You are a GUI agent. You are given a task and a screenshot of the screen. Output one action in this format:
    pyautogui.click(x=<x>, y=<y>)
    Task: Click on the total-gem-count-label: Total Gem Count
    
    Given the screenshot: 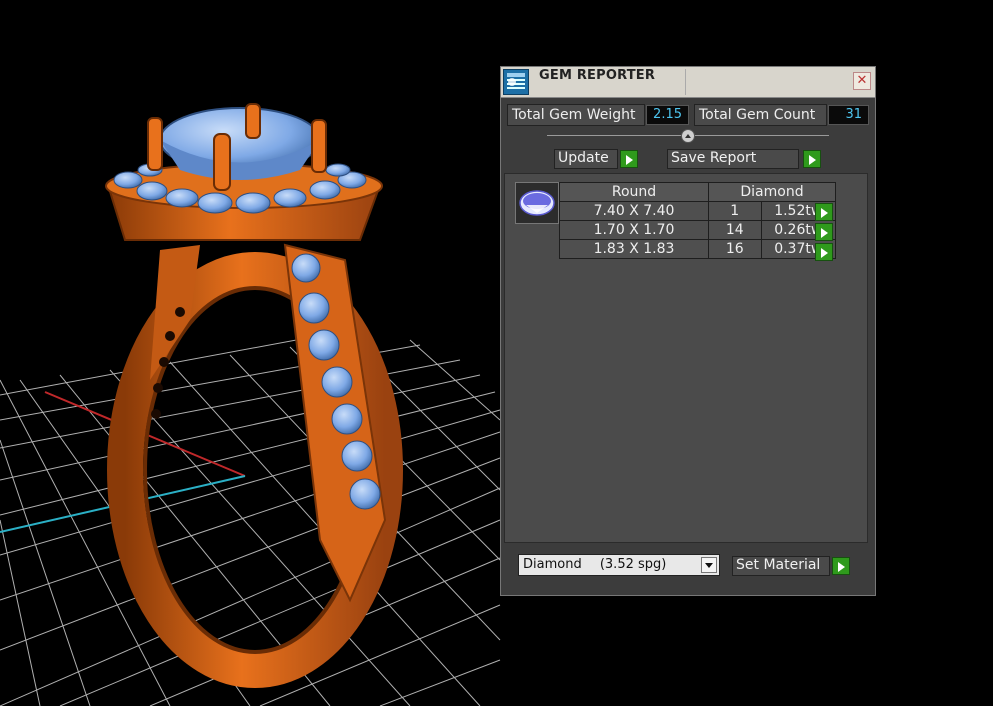 What is the action you would take?
    pyautogui.click(x=760, y=115)
    